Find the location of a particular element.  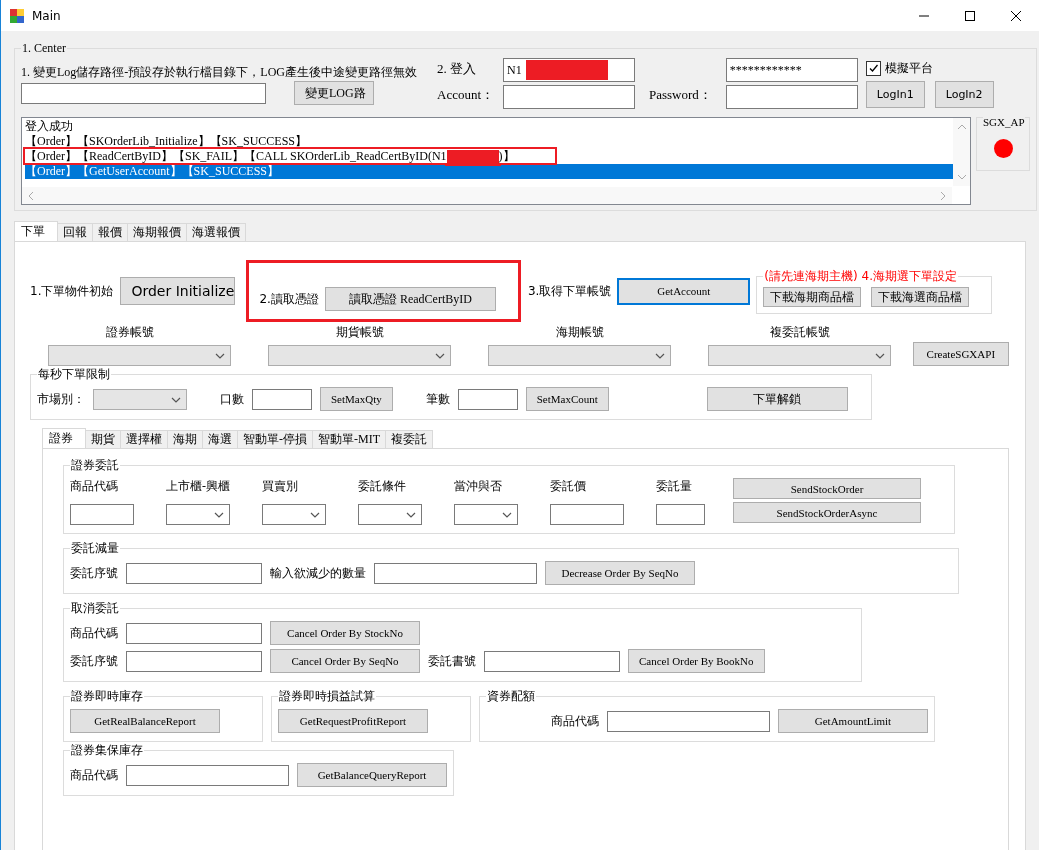

maximize-icon is located at coordinates (970, 15).